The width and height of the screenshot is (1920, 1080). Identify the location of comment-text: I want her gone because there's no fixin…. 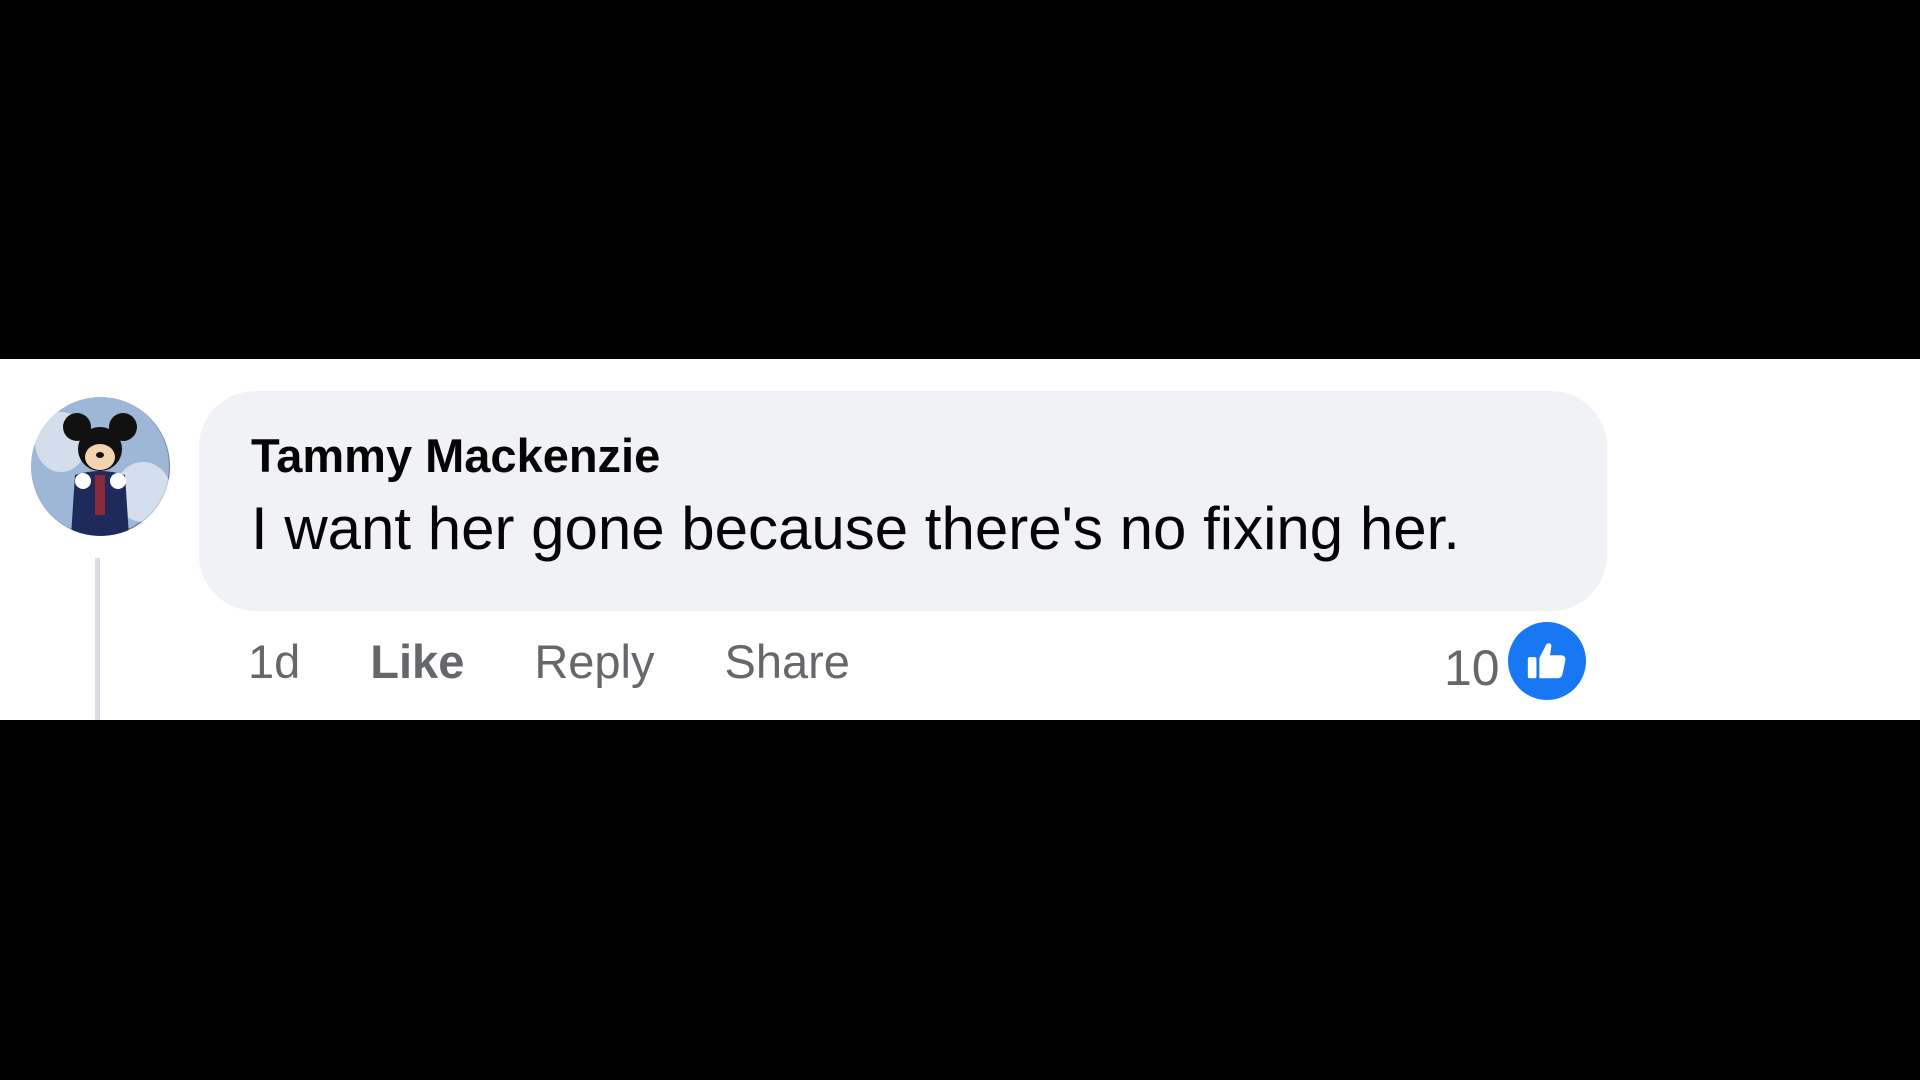
(855, 528).